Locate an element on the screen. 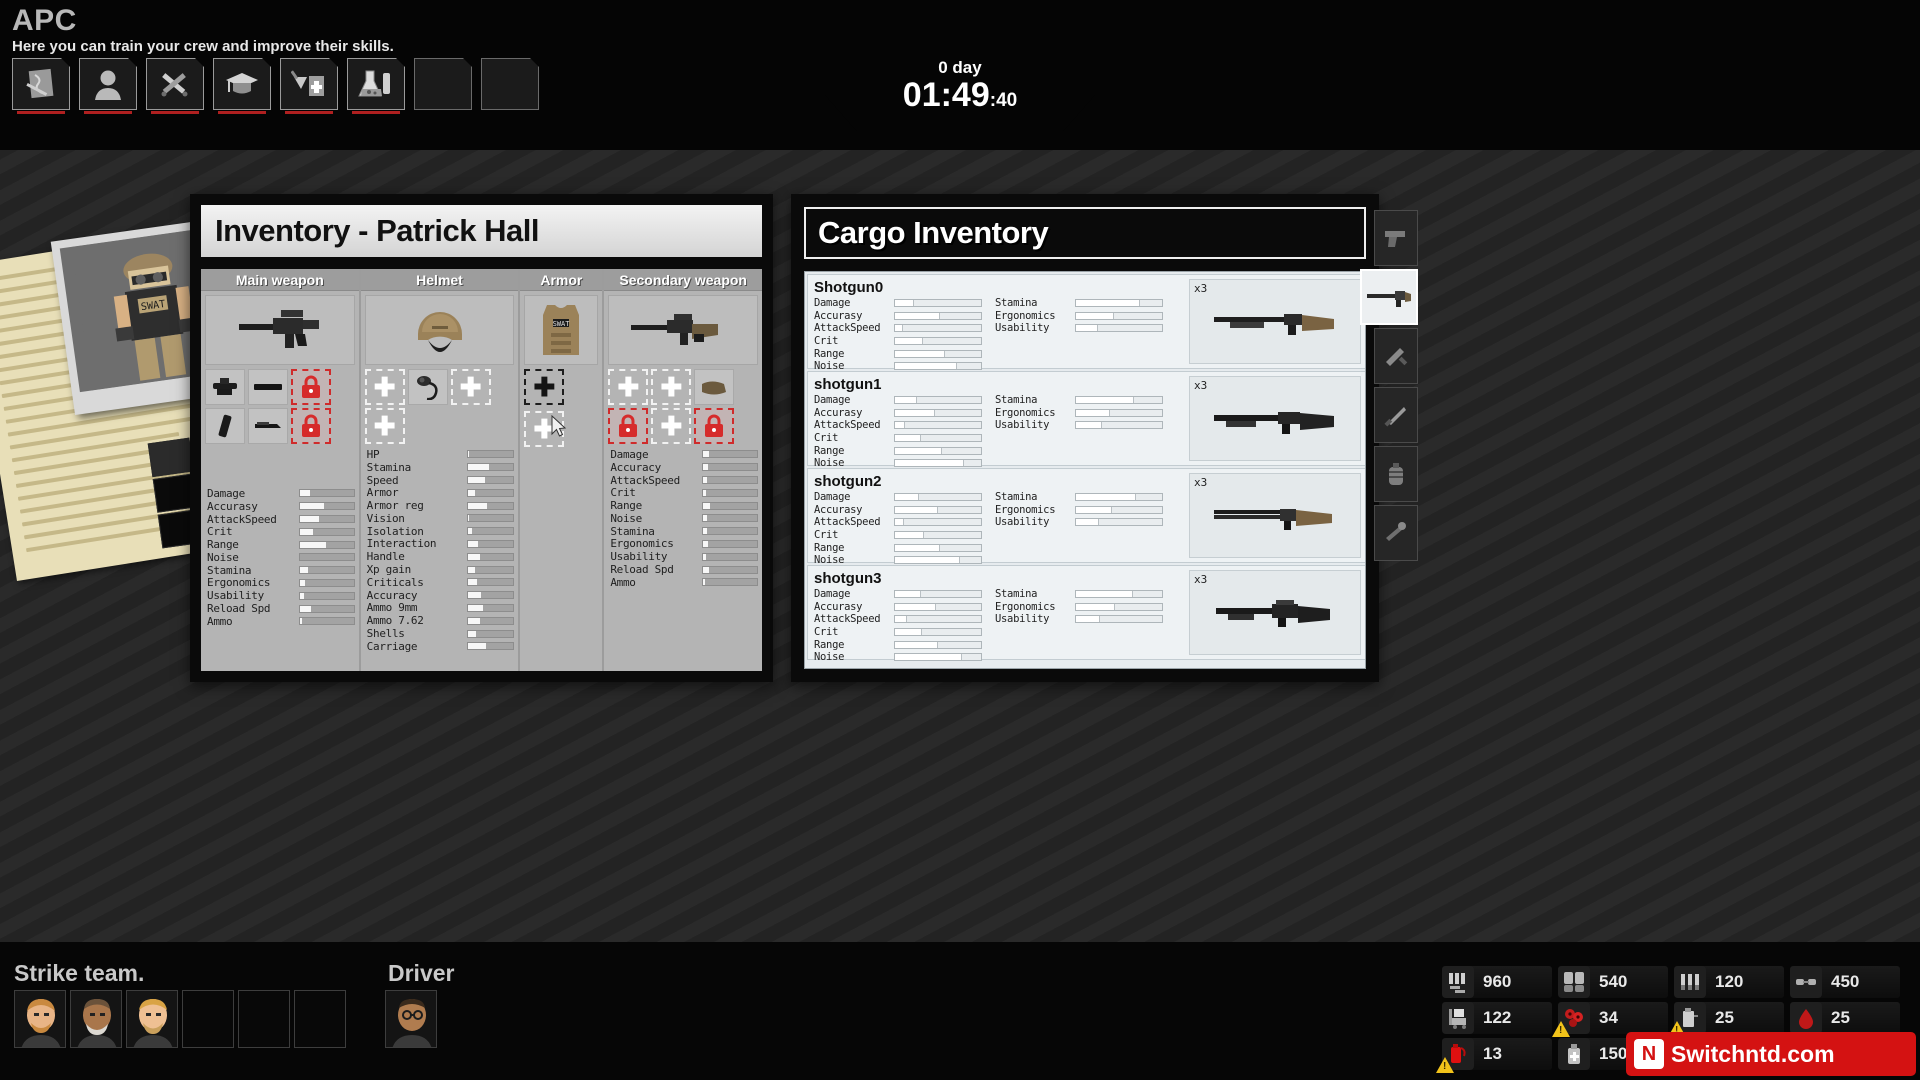 The width and height of the screenshot is (1920, 1080). equipped-secondary-weapon-slot is located at coordinates (683, 330).